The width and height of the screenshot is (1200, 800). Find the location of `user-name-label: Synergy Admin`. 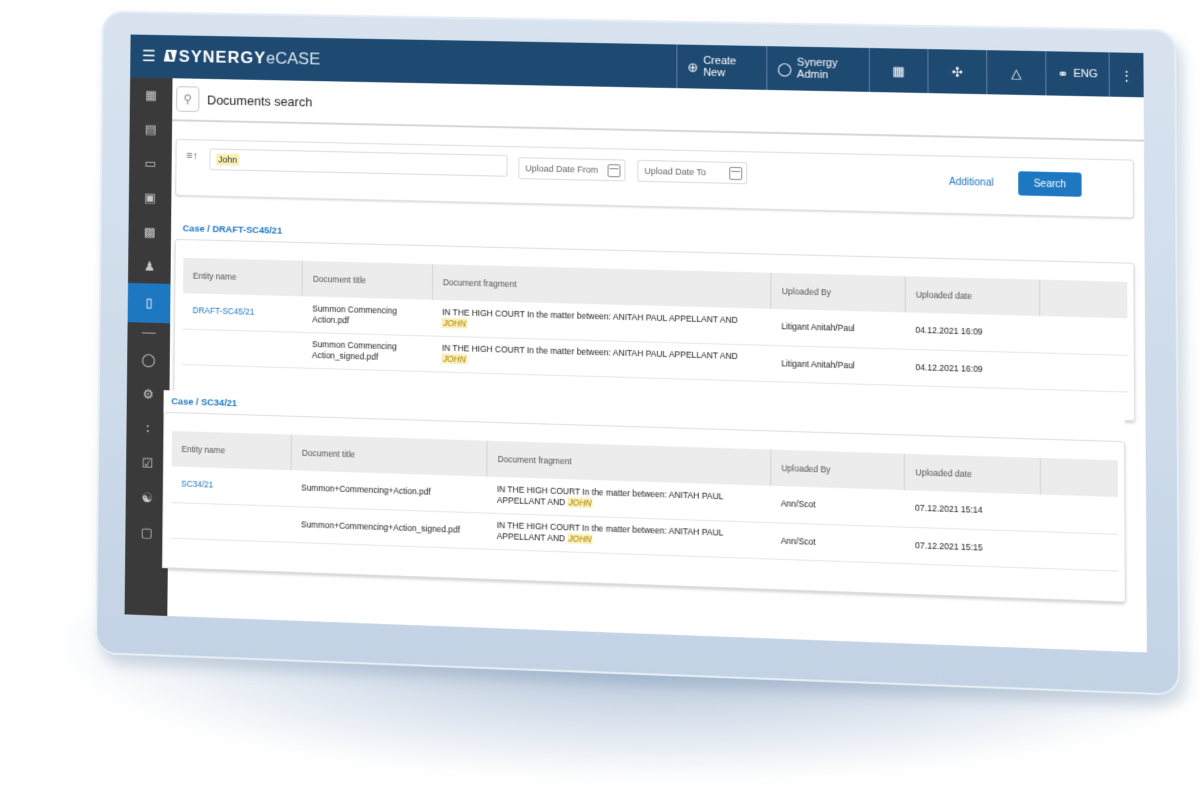

user-name-label: Synergy Admin is located at coordinates (817, 69).